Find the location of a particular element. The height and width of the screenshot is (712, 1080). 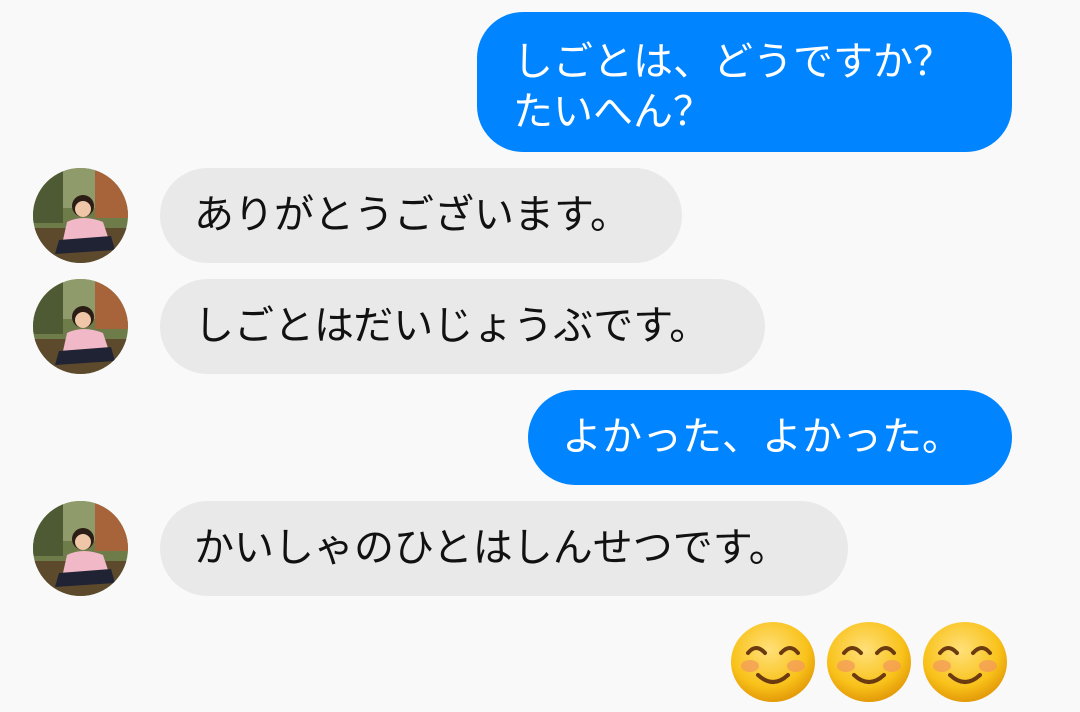

message-bubble-outgoing: しごとは、どうですか？ たいへん？ is located at coordinates (744, 82).